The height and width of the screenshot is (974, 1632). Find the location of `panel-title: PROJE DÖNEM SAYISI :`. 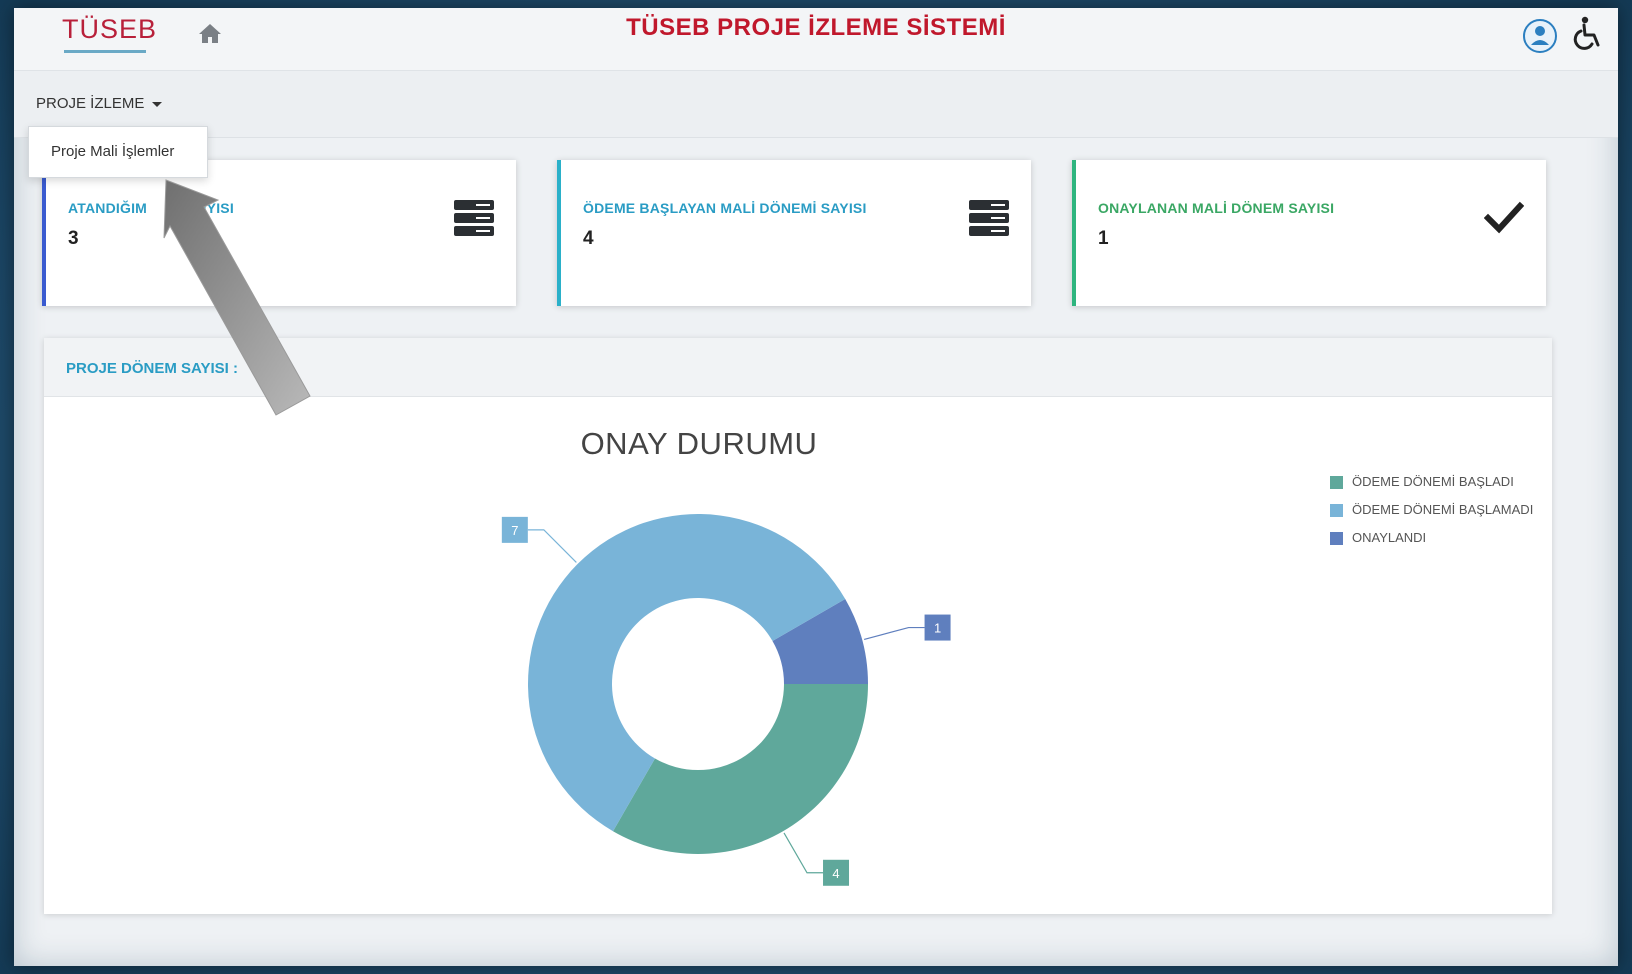

panel-title: PROJE DÖNEM SAYISI : is located at coordinates (152, 368).